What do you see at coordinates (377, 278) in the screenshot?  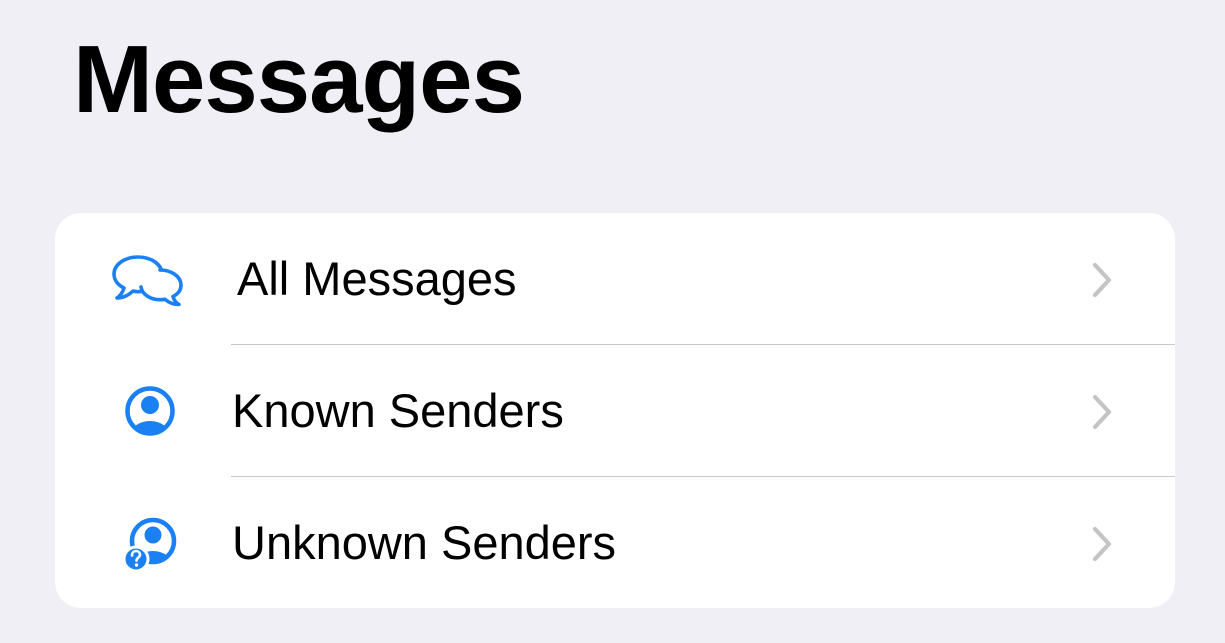 I see `all-messages-label: All Messages` at bounding box center [377, 278].